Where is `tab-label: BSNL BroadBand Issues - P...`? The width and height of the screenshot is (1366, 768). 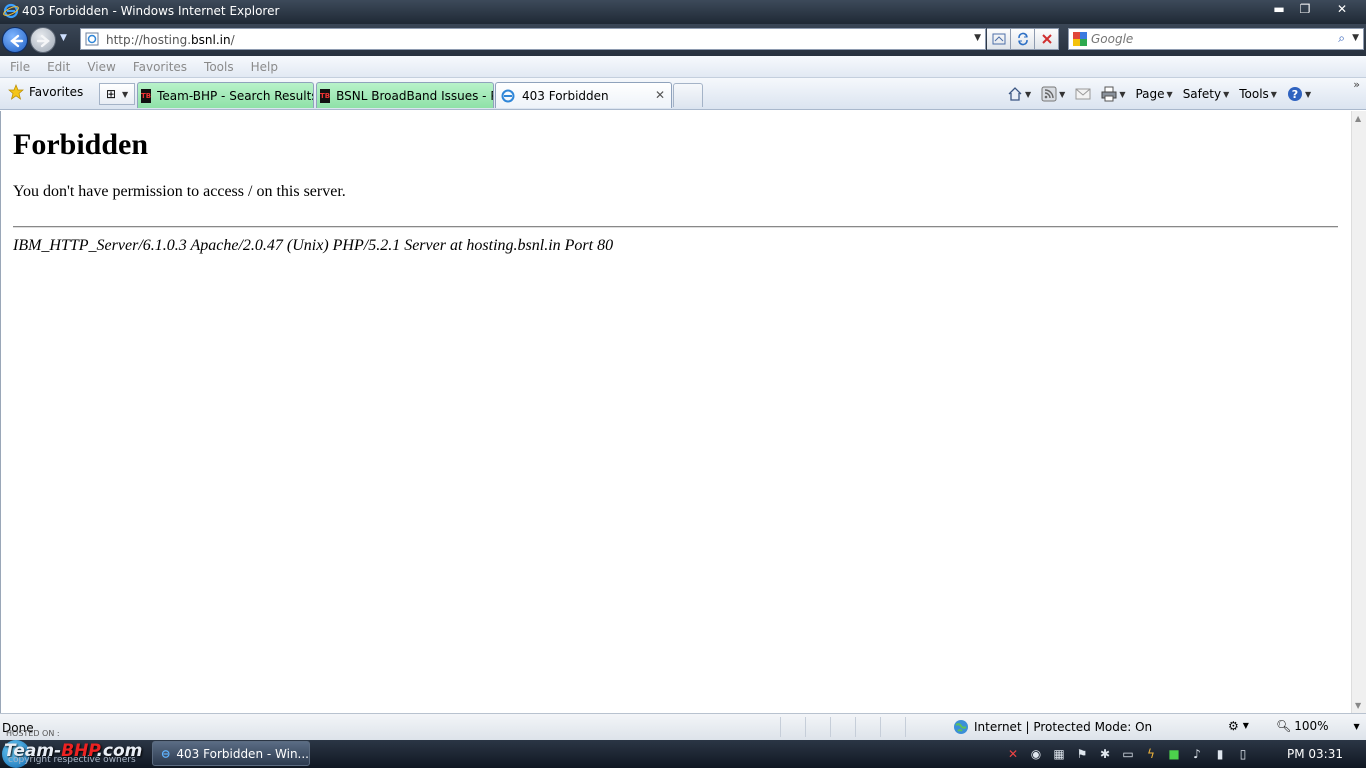 tab-label: BSNL BroadBand Issues - P... is located at coordinates (415, 95).